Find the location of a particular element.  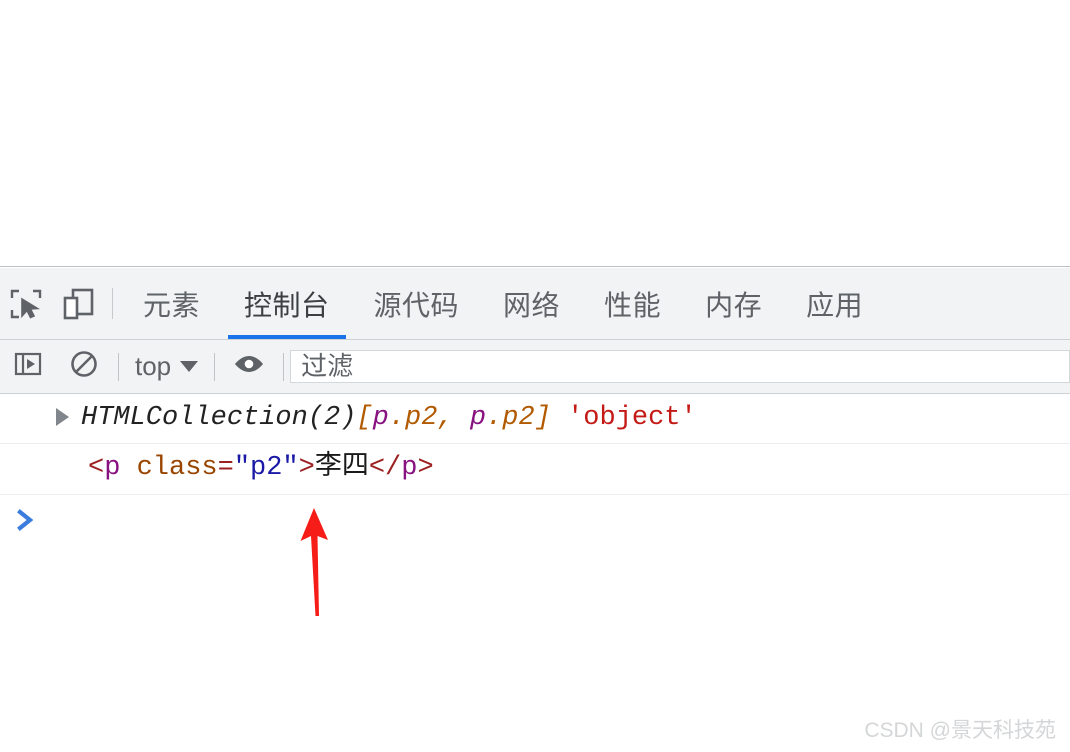

devtools-tabstrip: 元素 控制台 源代码 网络 性能 内存 应用 is located at coordinates (535, 304).